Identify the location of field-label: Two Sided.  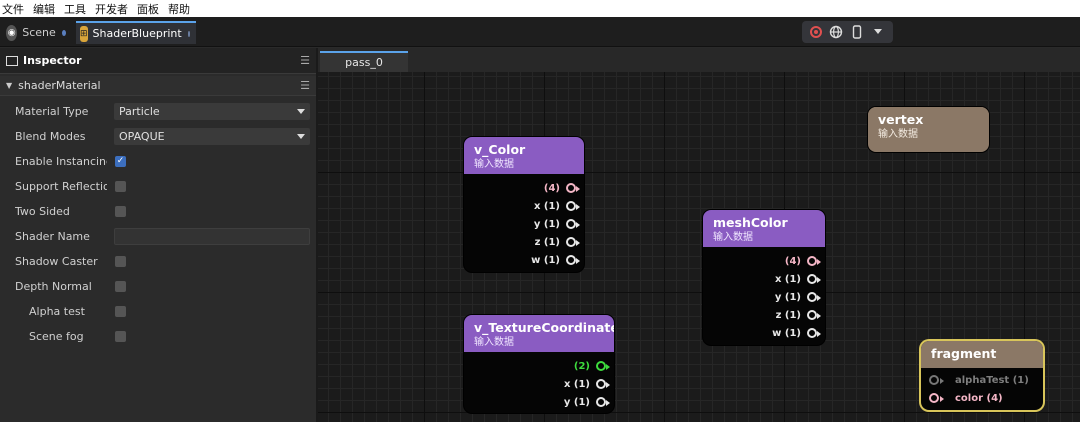
(42, 211).